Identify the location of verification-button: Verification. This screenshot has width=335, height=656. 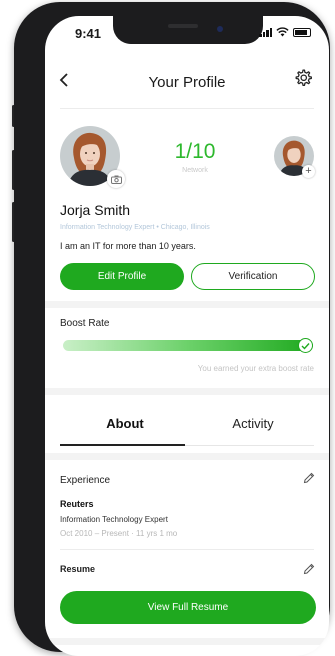
(253, 276).